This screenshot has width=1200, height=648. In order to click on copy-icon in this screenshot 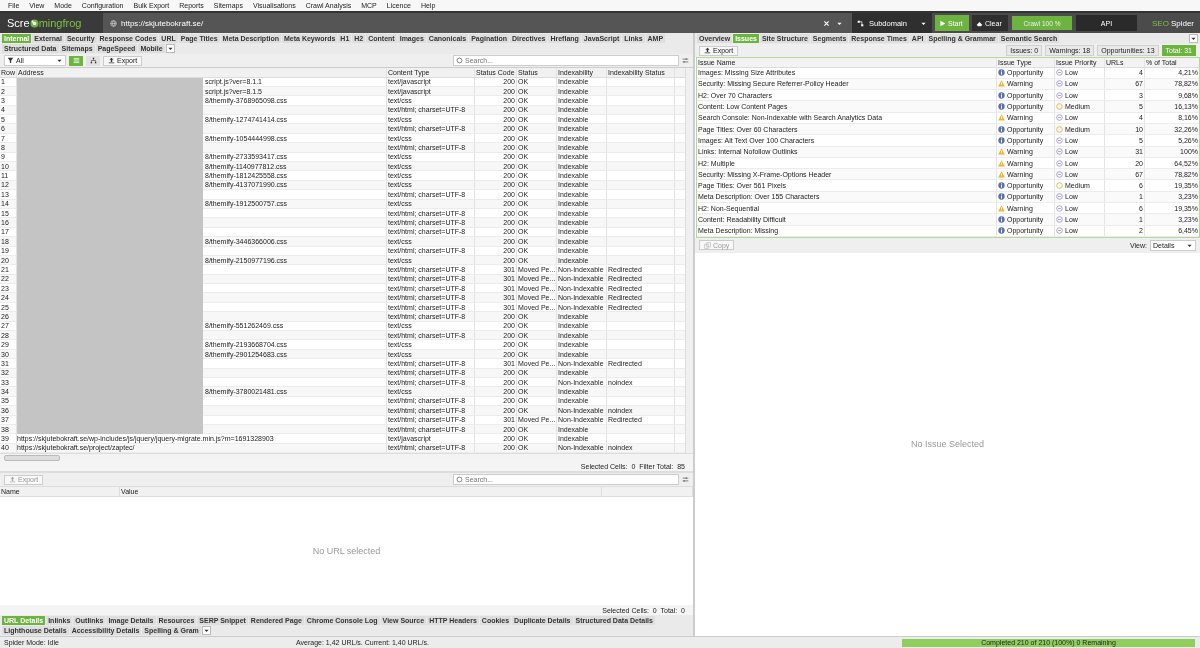, I will do `click(707, 245)`.